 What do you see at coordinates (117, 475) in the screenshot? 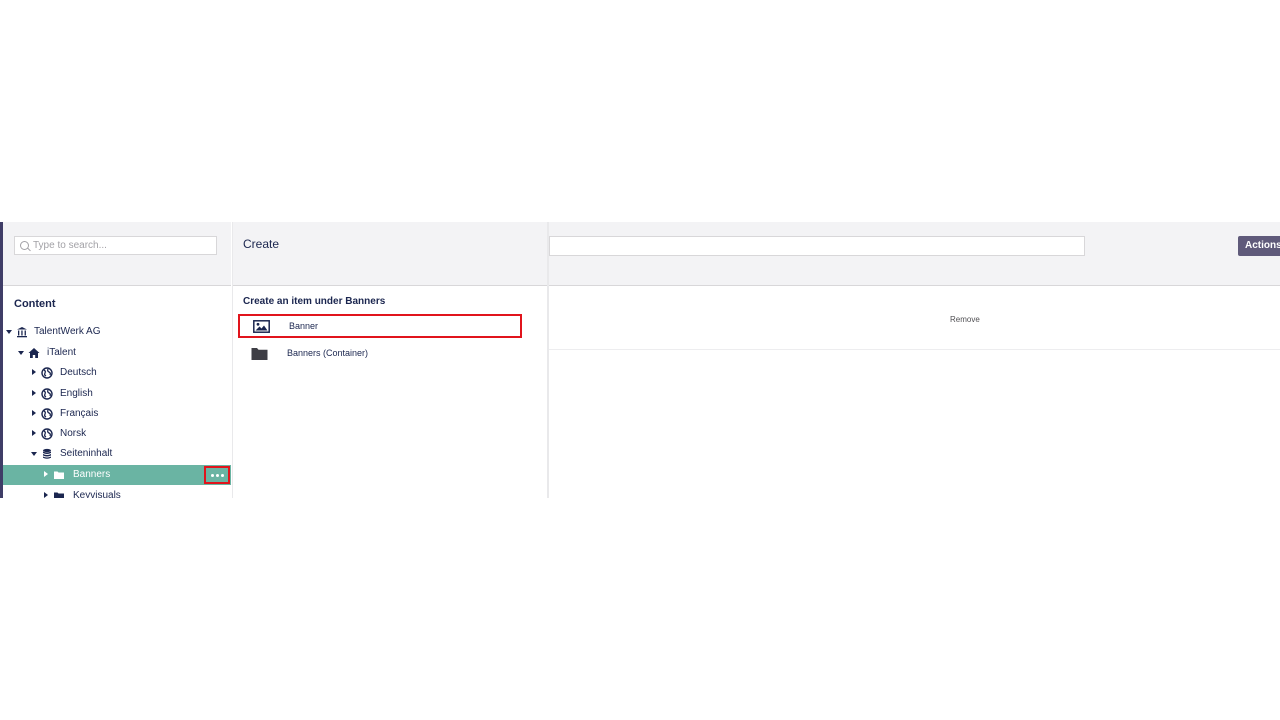
I see `tree-item-banners: Banners` at bounding box center [117, 475].